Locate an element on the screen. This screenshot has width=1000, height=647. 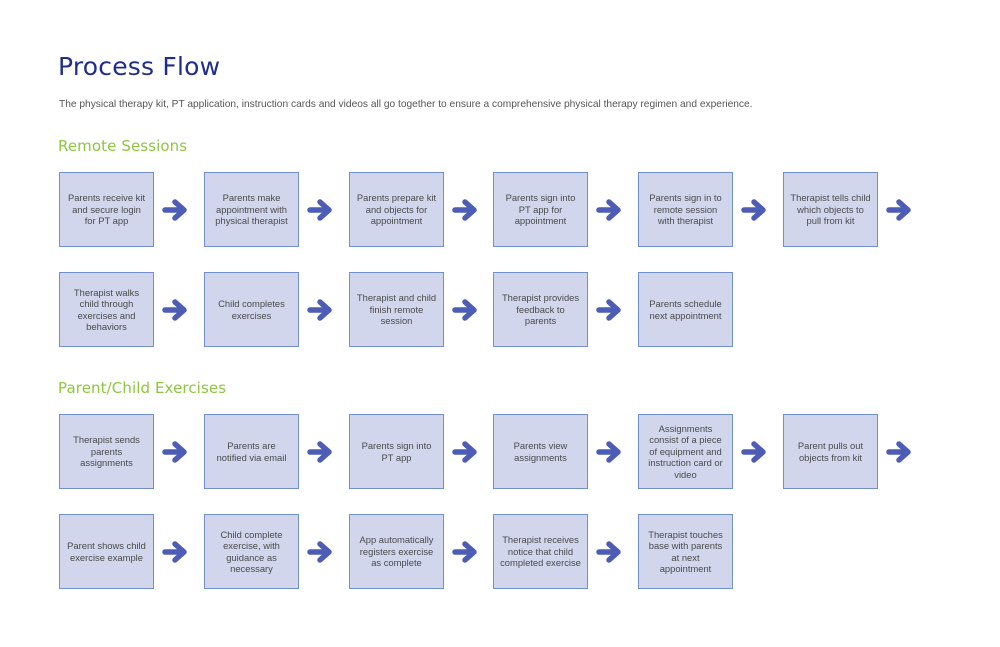
process-step: Child completes exercises is located at coordinates (251, 309).